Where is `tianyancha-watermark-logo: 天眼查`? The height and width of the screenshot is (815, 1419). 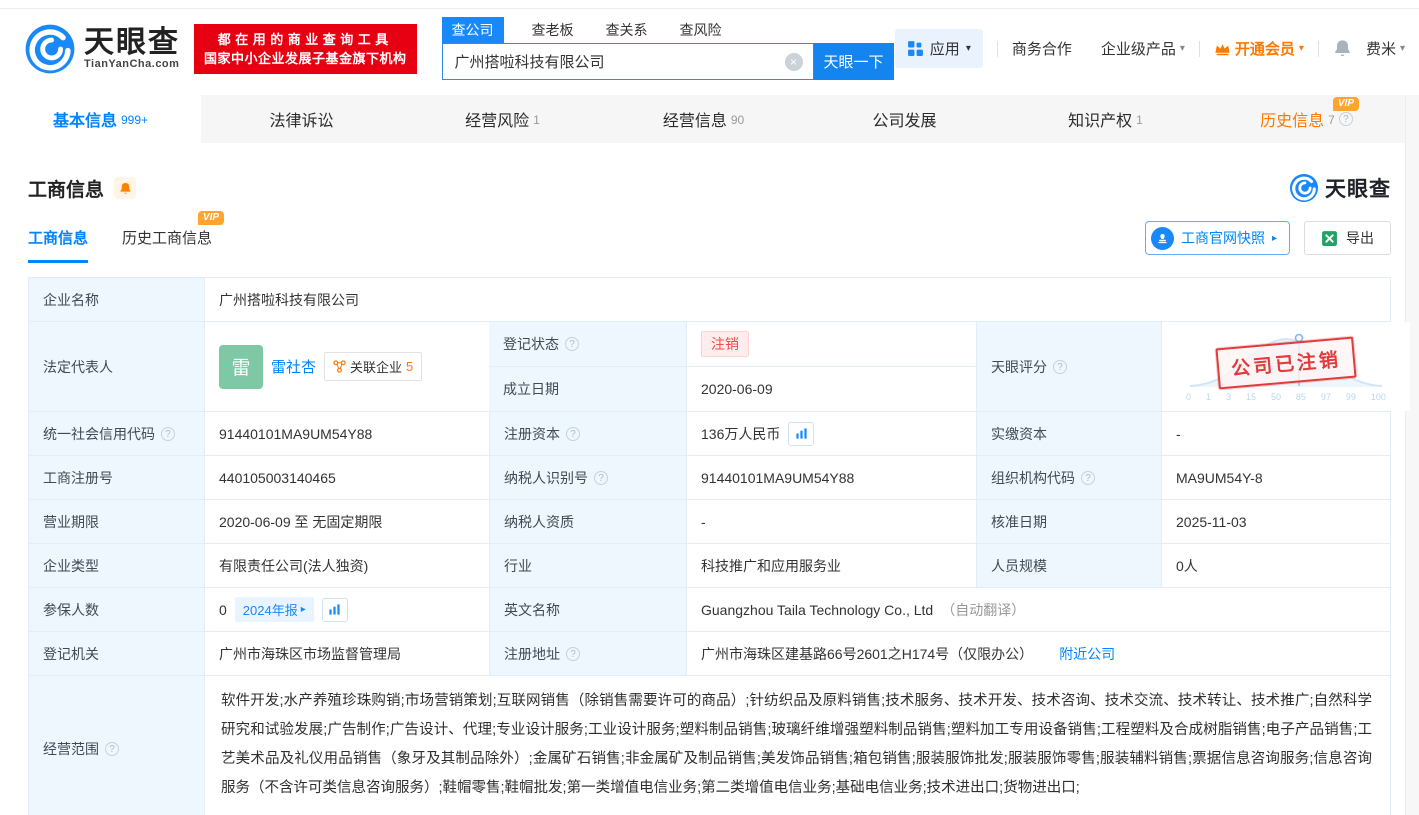 tianyancha-watermark-logo: 天眼查 is located at coordinates (1340, 188).